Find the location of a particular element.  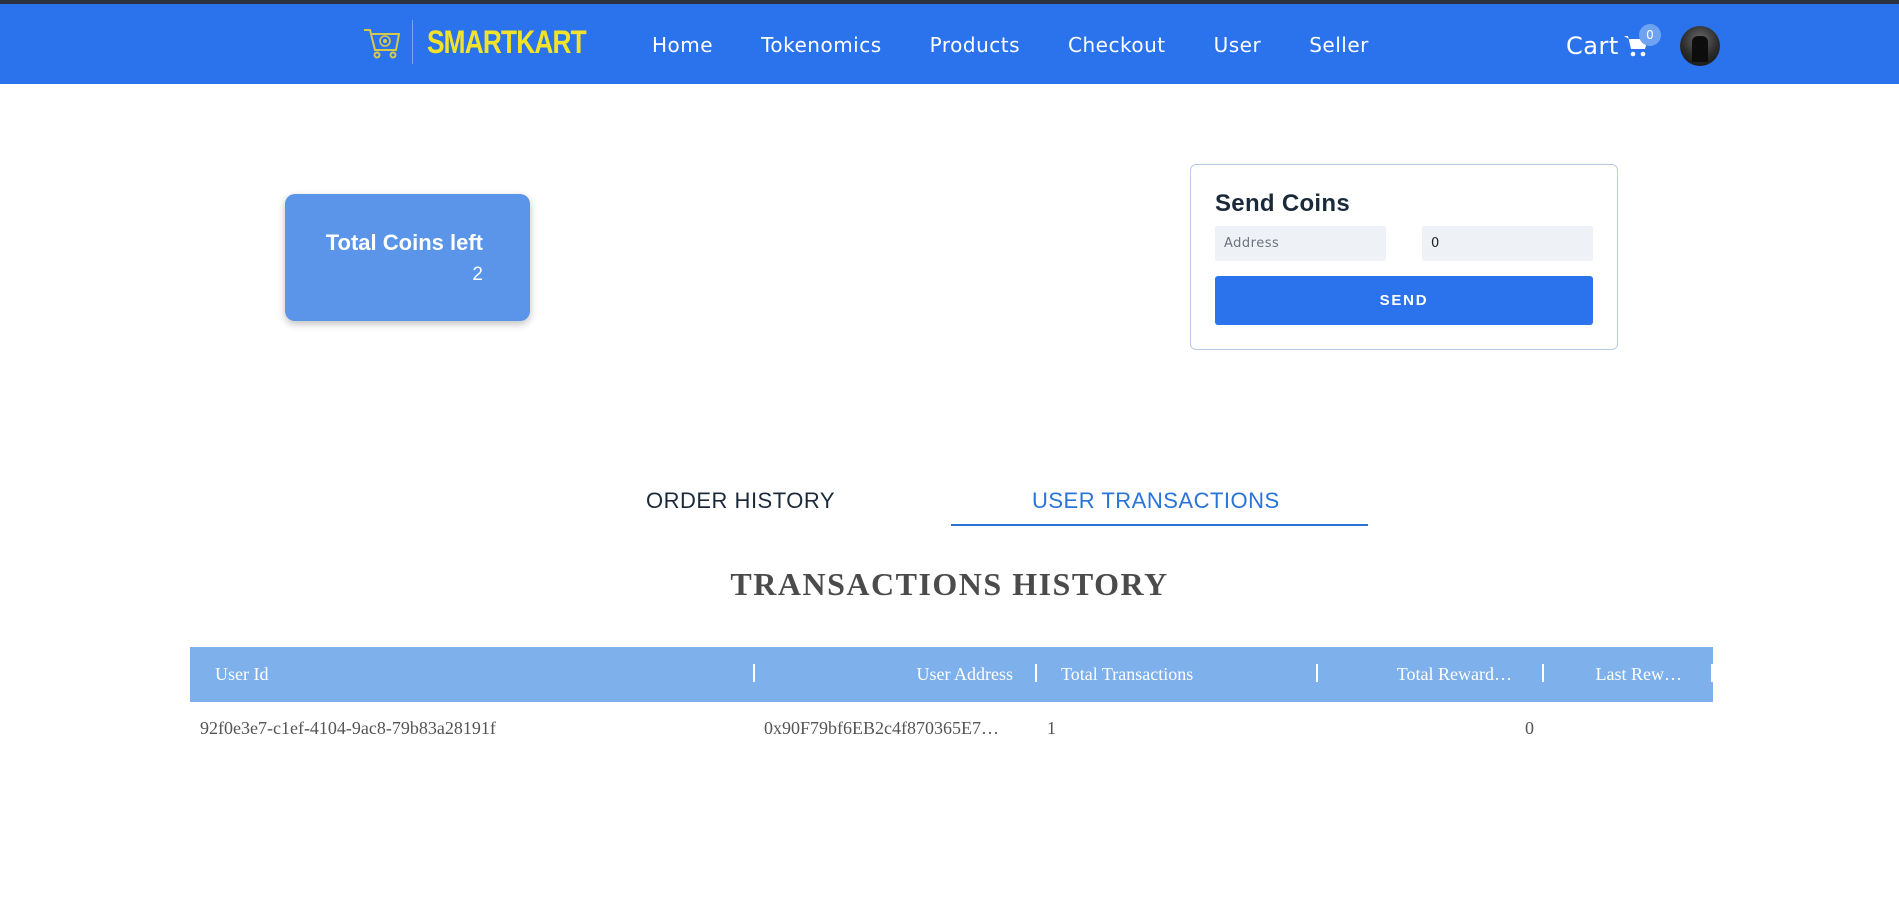

nav-products: Products is located at coordinates (975, 45).